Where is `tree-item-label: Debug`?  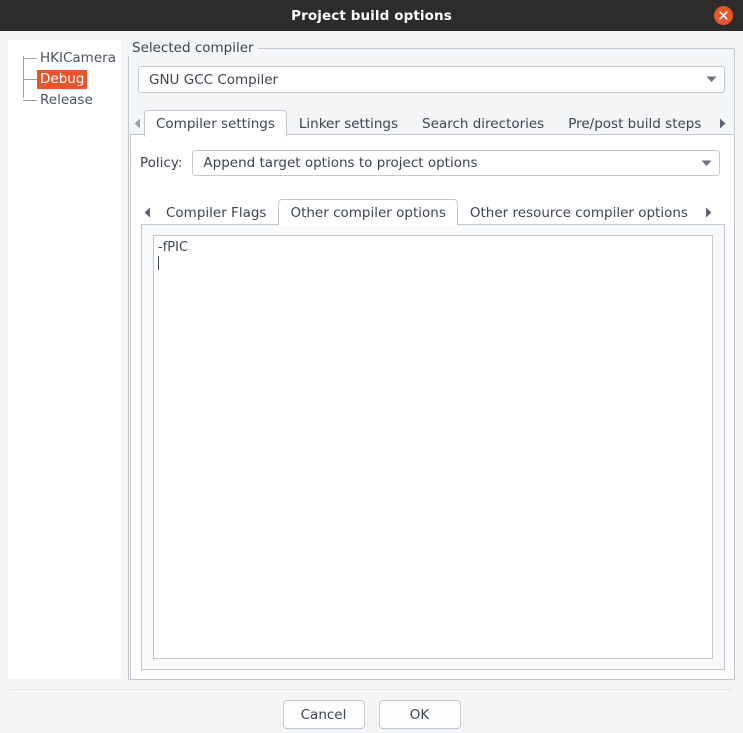
tree-item-label: Debug is located at coordinates (62, 79).